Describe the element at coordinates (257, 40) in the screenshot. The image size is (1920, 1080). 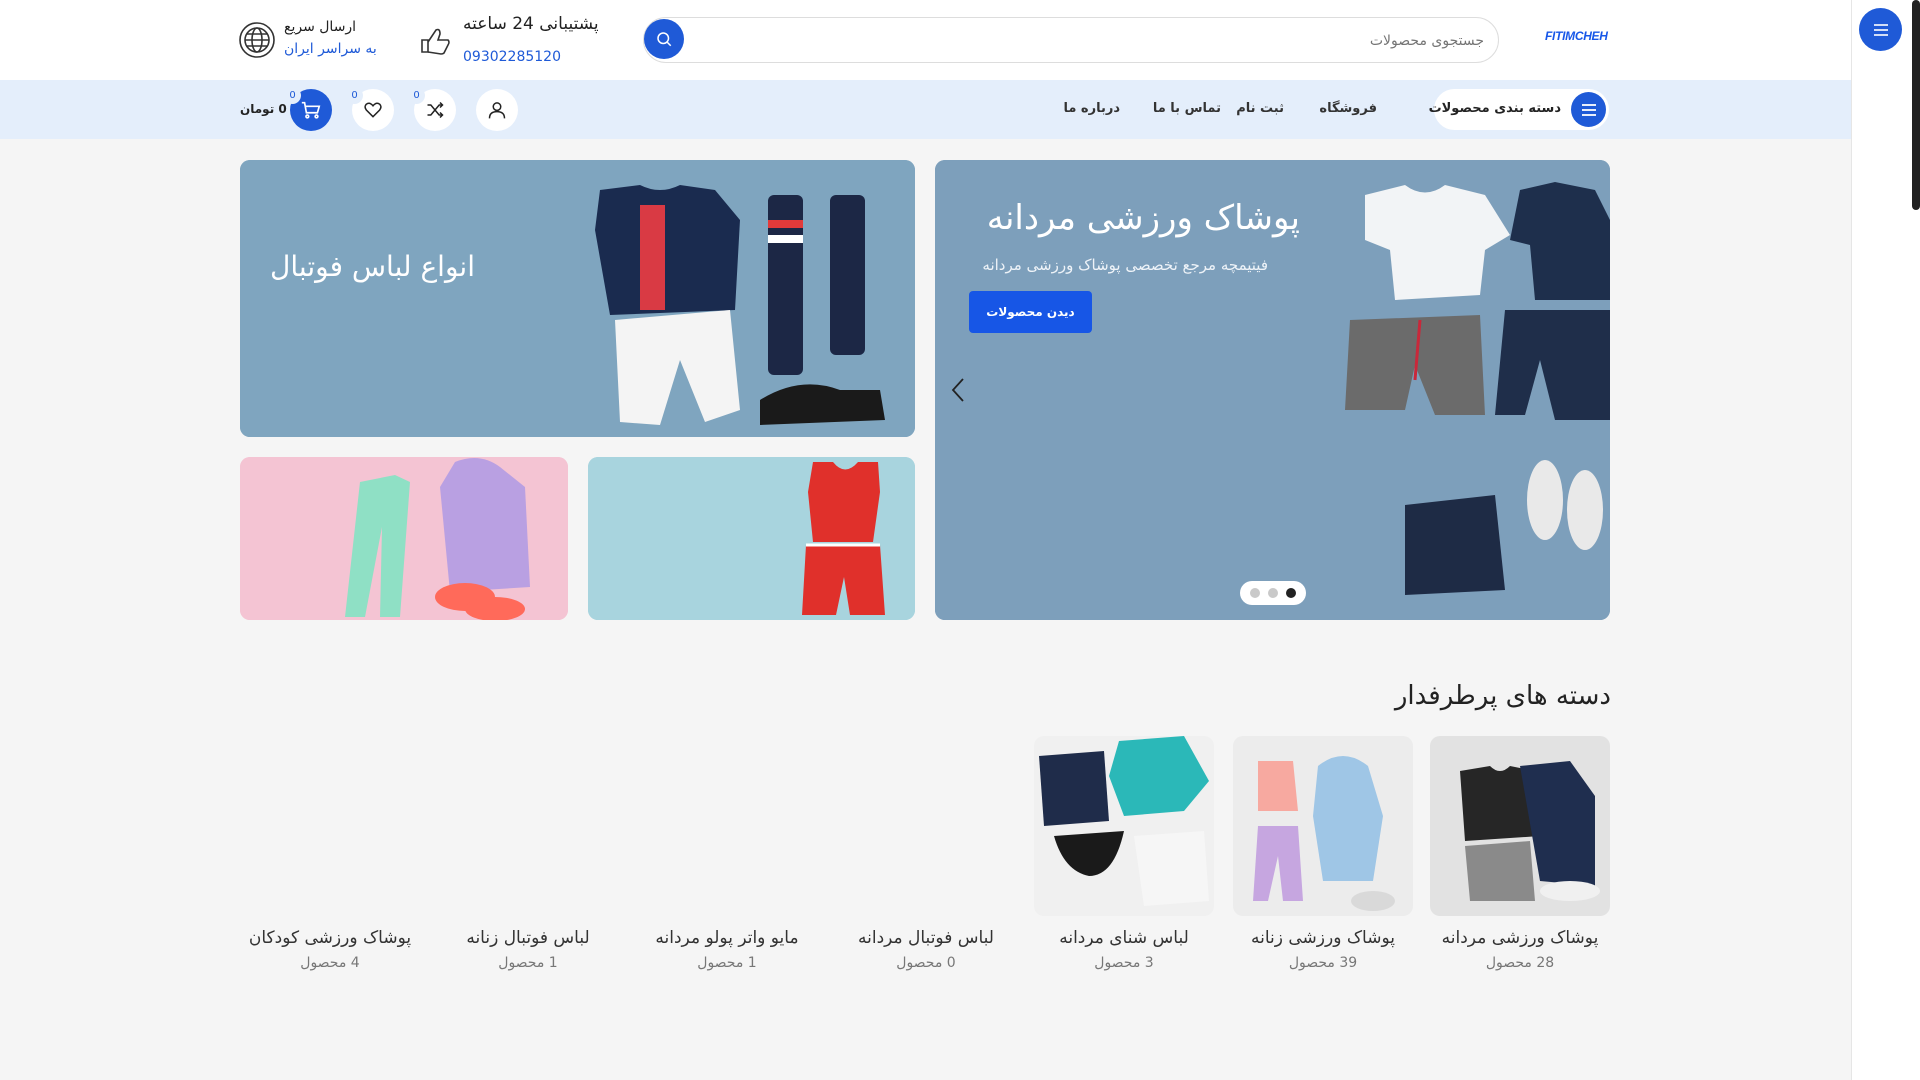
I see `globe-icon` at that location.